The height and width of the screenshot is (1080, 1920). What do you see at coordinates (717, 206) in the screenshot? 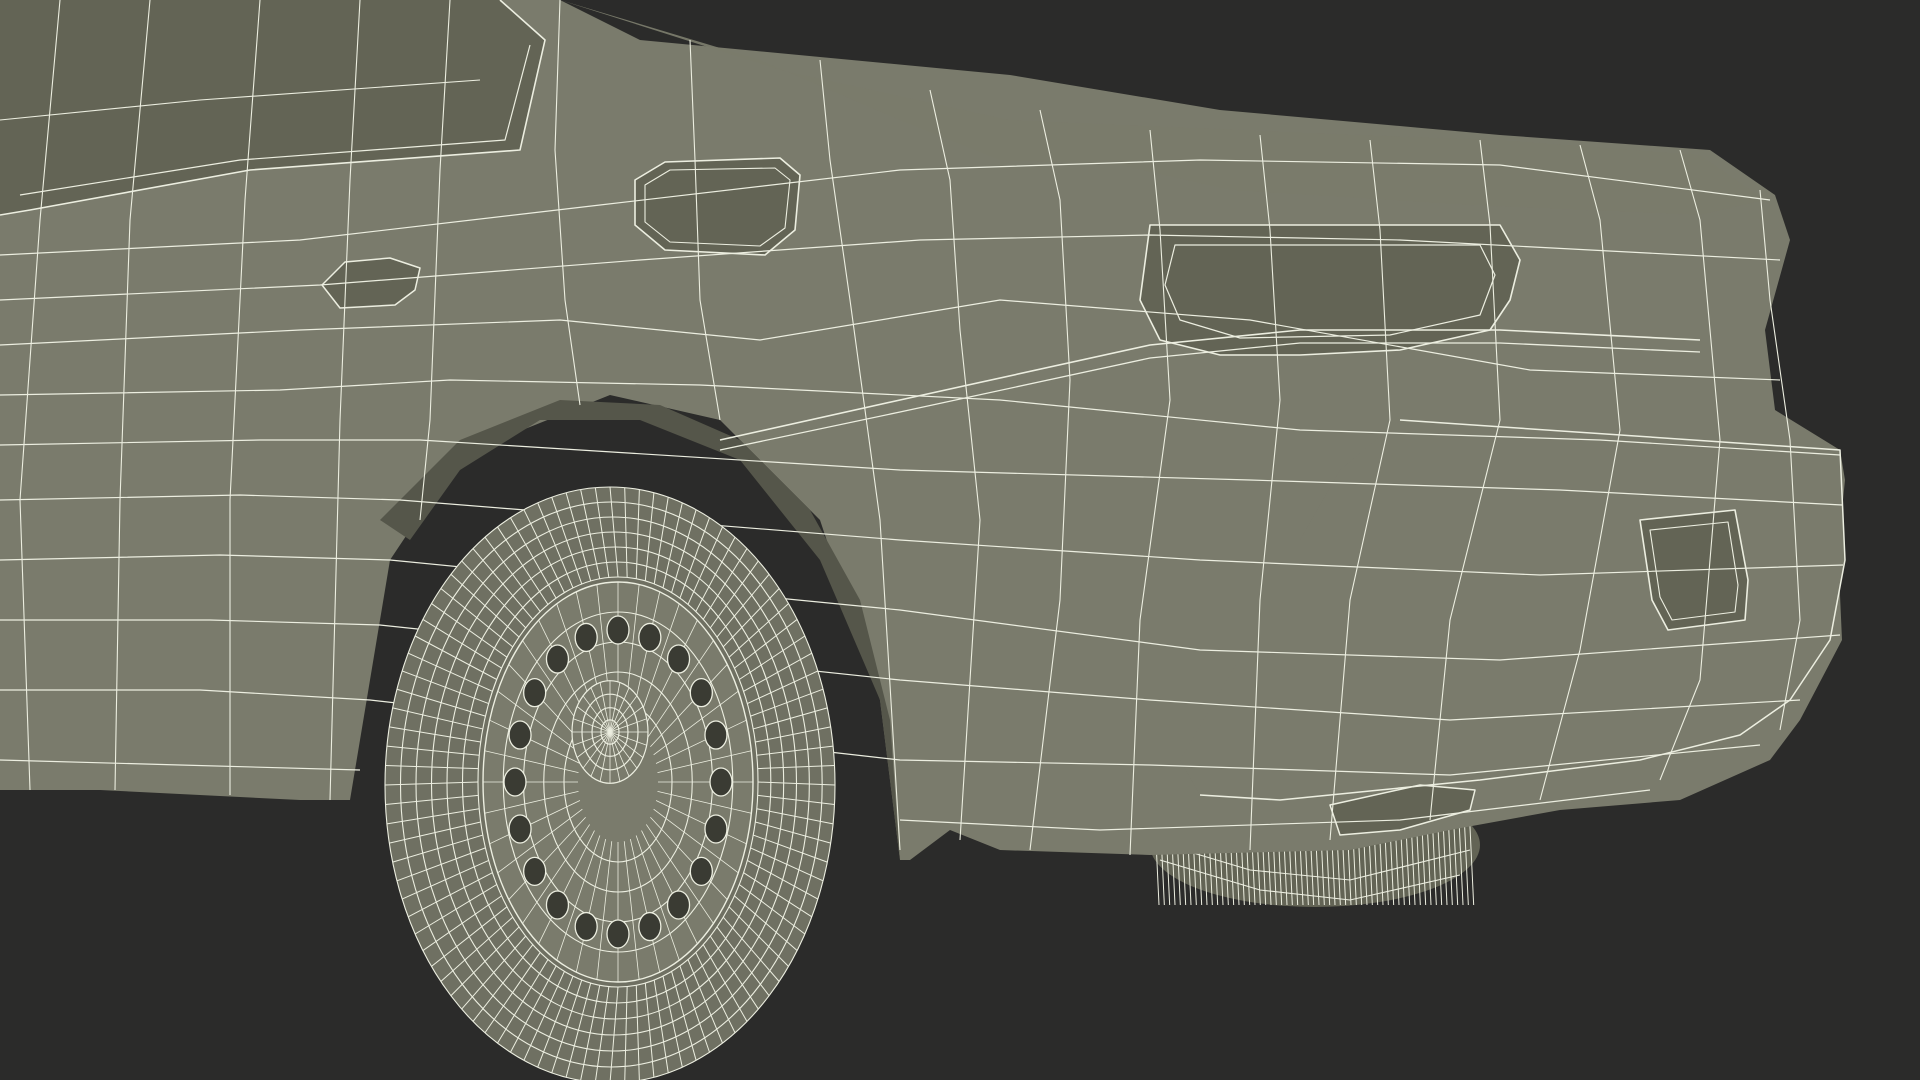
I see `fuel-door` at bounding box center [717, 206].